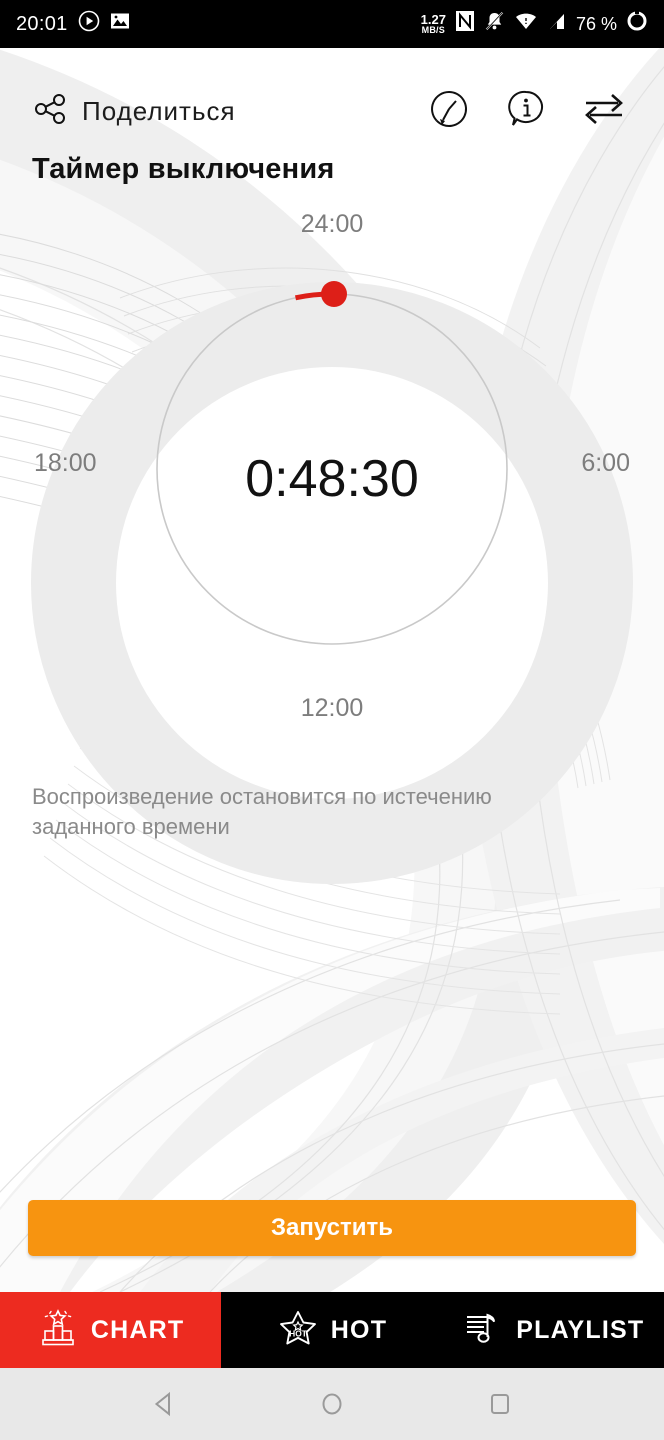 The width and height of the screenshot is (664, 1440). Describe the element at coordinates (433, 30) in the screenshot. I see `network-speed-unit: MB/S` at that location.